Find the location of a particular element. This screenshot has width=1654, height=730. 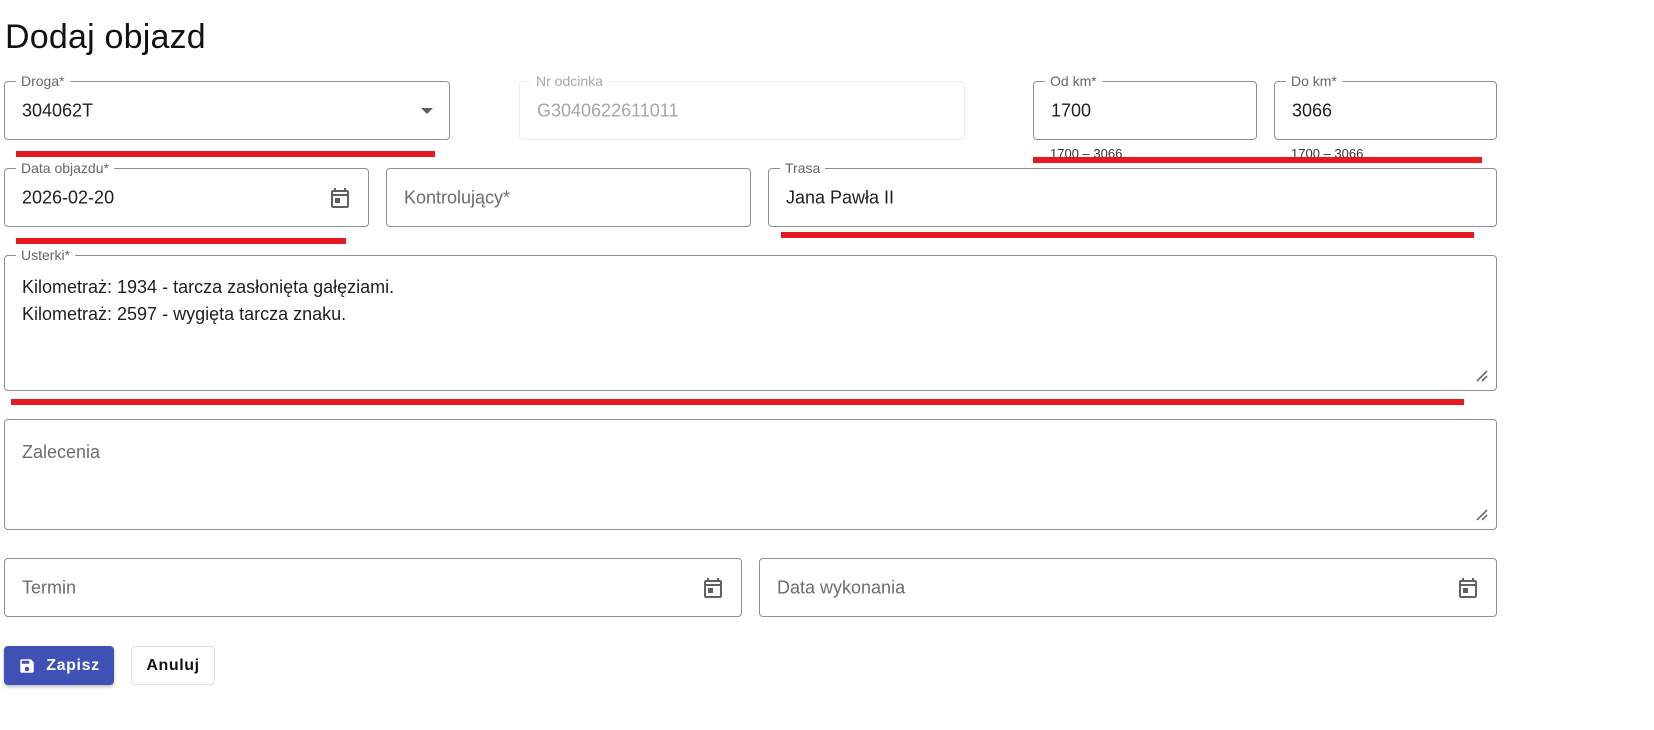

usterki-label: Usterki* is located at coordinates (46, 255).